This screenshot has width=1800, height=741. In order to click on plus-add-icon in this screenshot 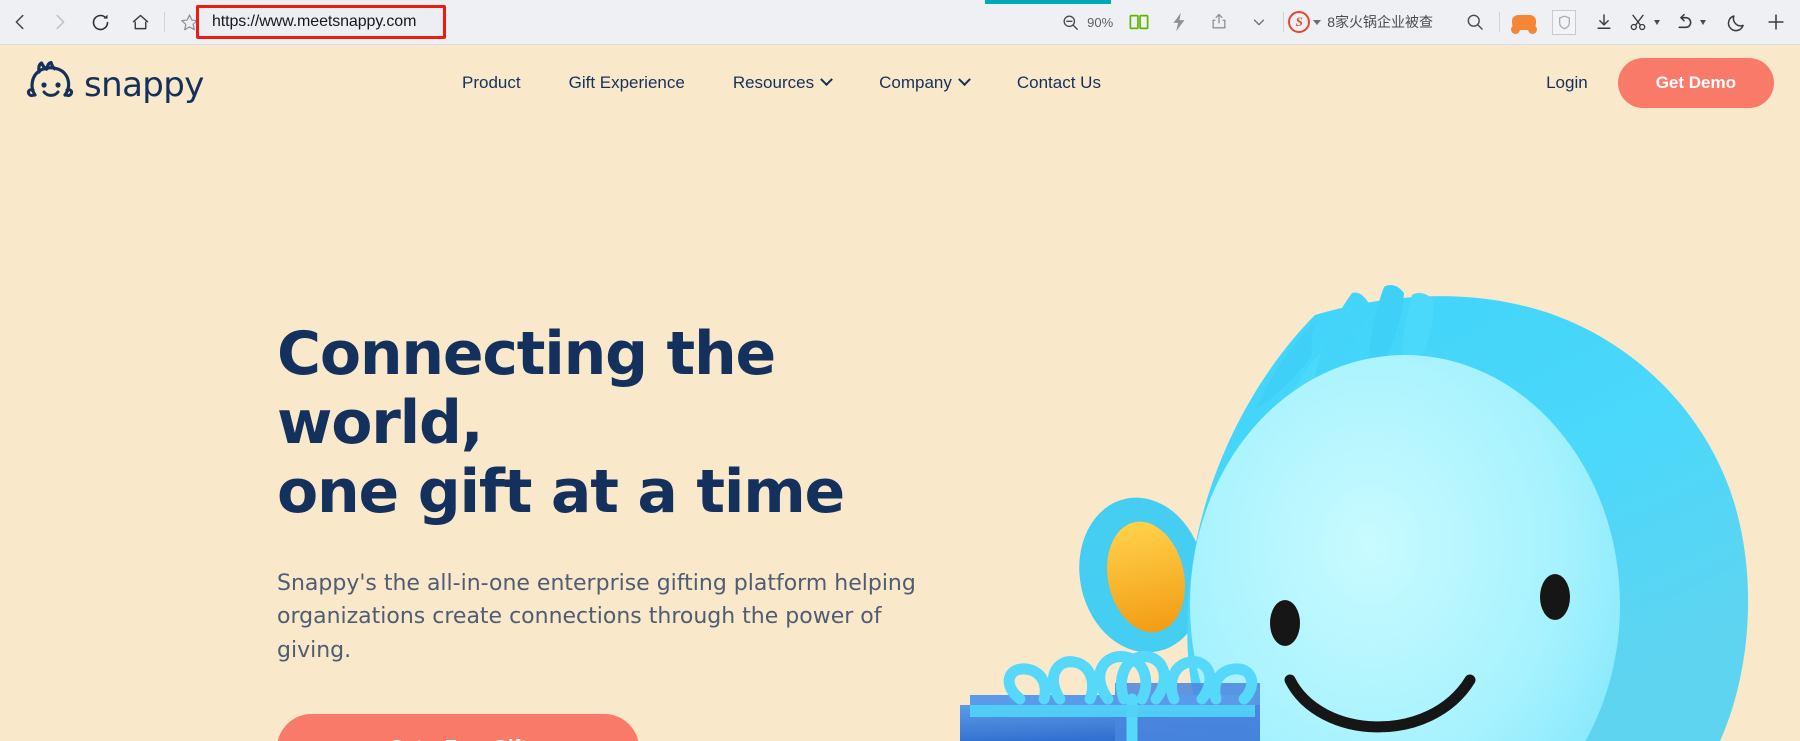, I will do `click(1776, 22)`.